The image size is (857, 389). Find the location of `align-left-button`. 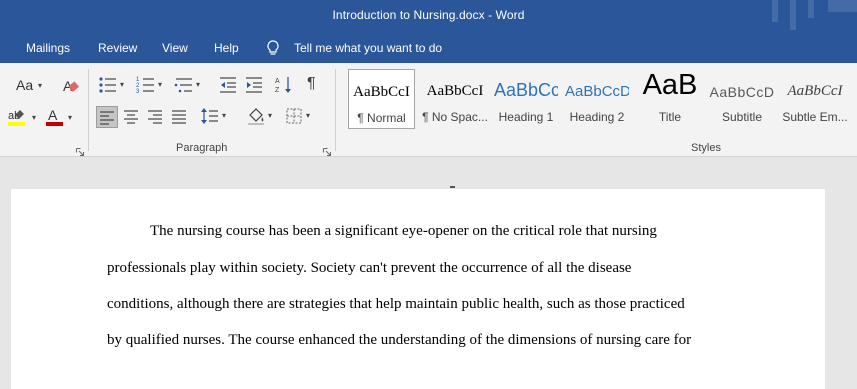

align-left-button is located at coordinates (107, 117).